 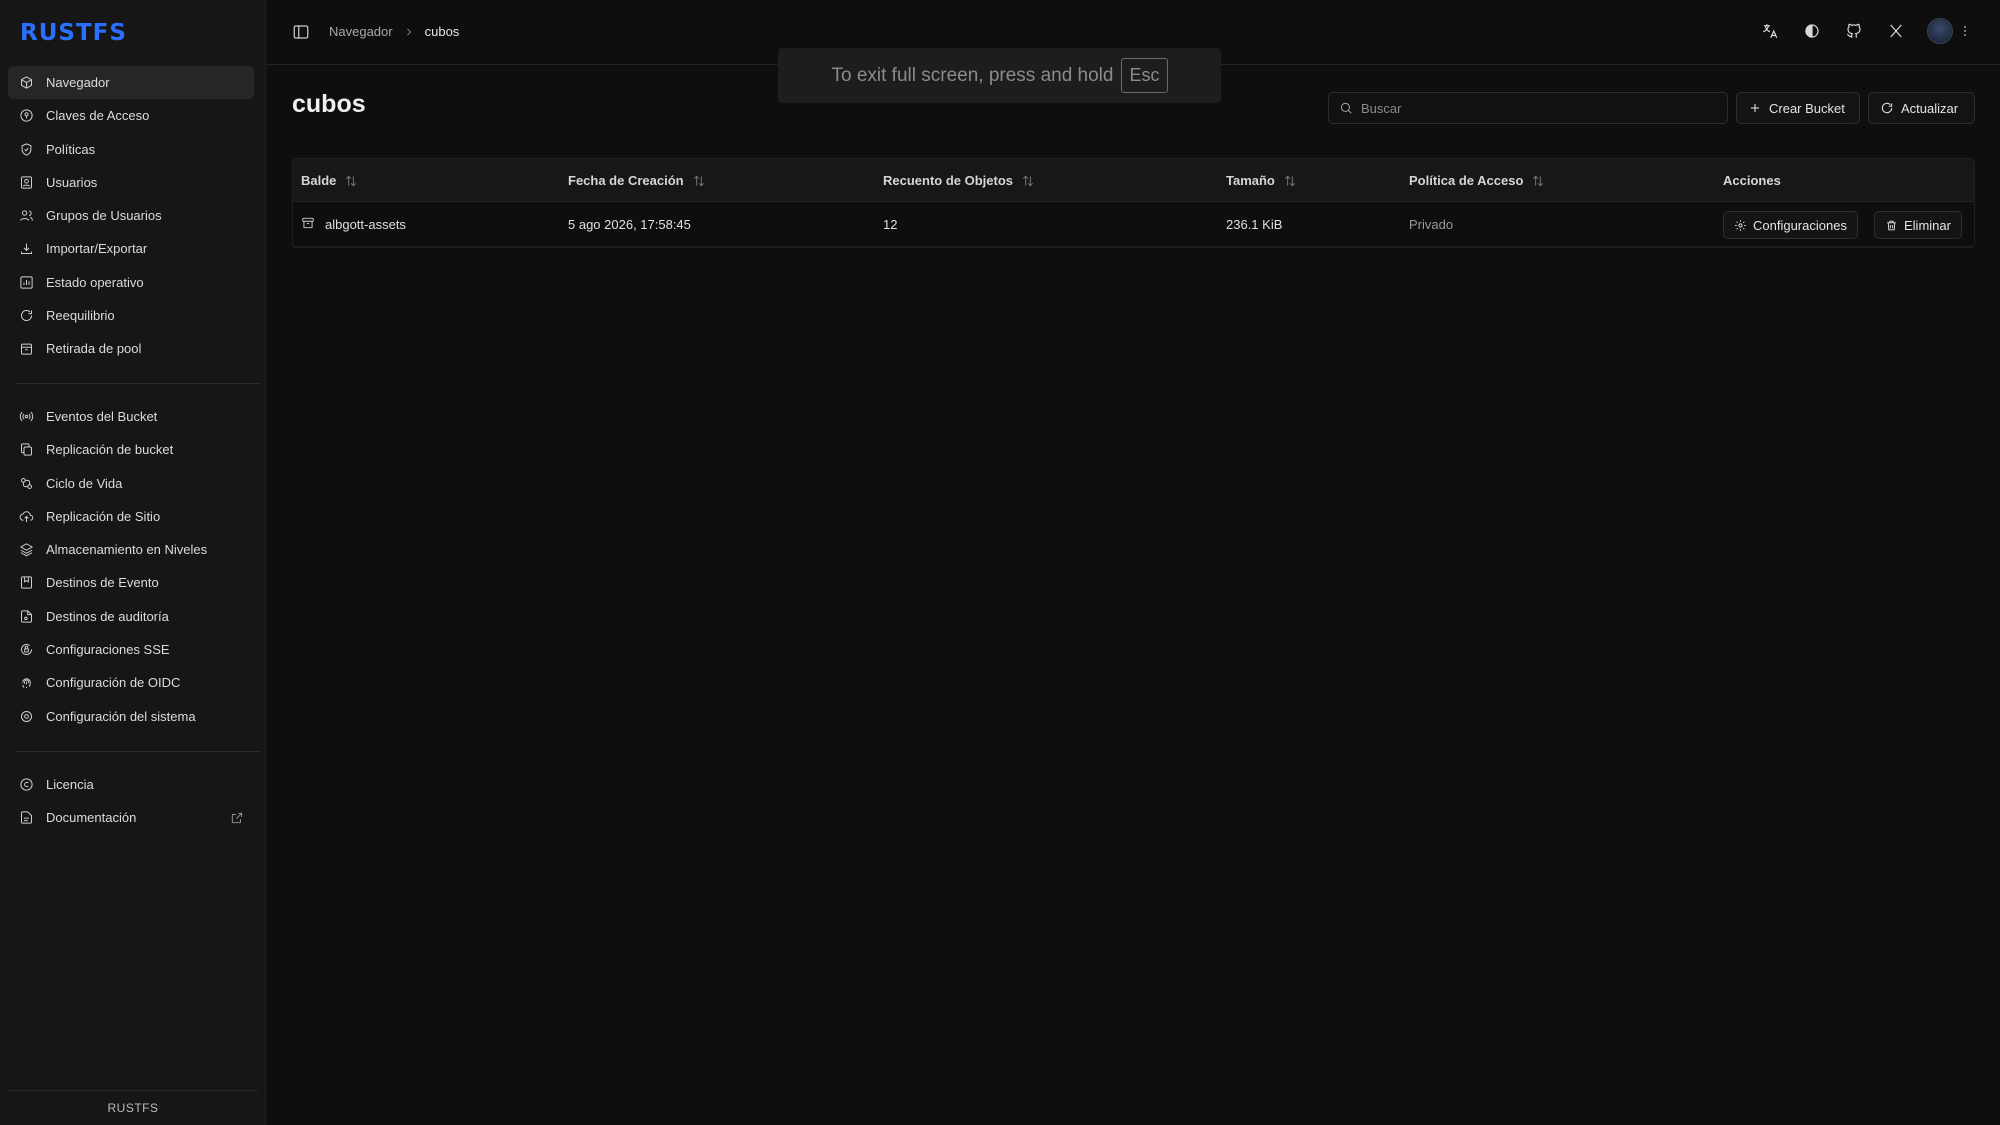 I want to click on column-header-label: Balde, so click(x=319, y=180).